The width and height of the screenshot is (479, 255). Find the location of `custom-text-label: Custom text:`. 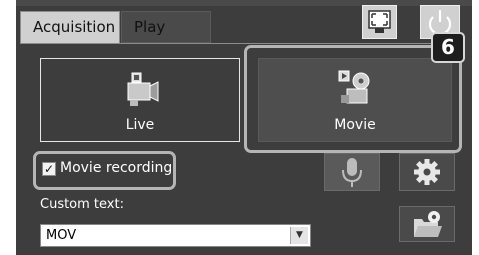

custom-text-label: Custom text: is located at coordinates (82, 204).